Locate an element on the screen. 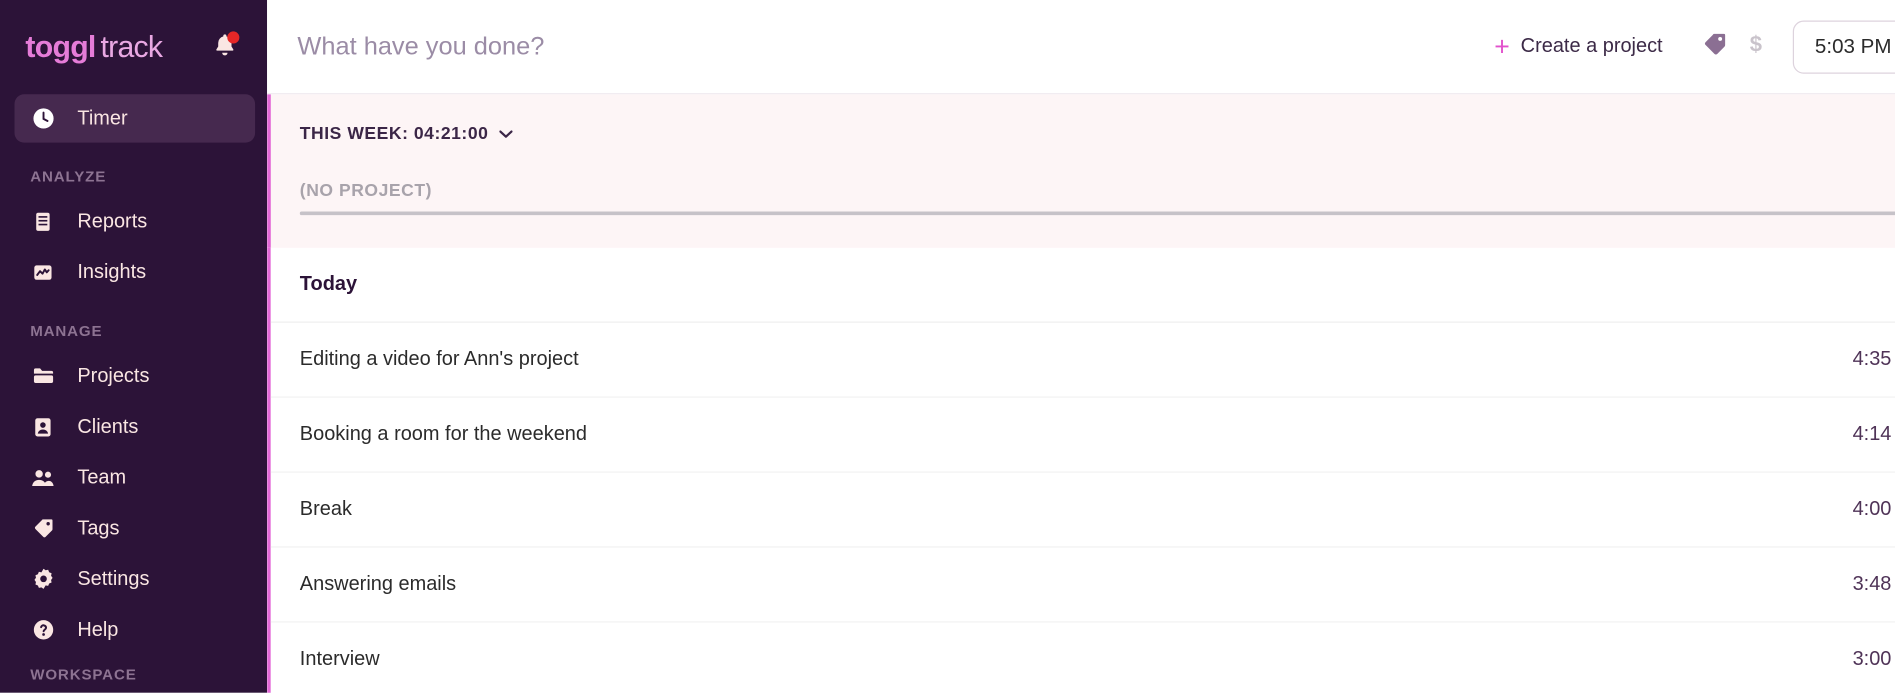 The height and width of the screenshot is (693, 1895). sidebar-item-projects: Projects is located at coordinates (133, 376).